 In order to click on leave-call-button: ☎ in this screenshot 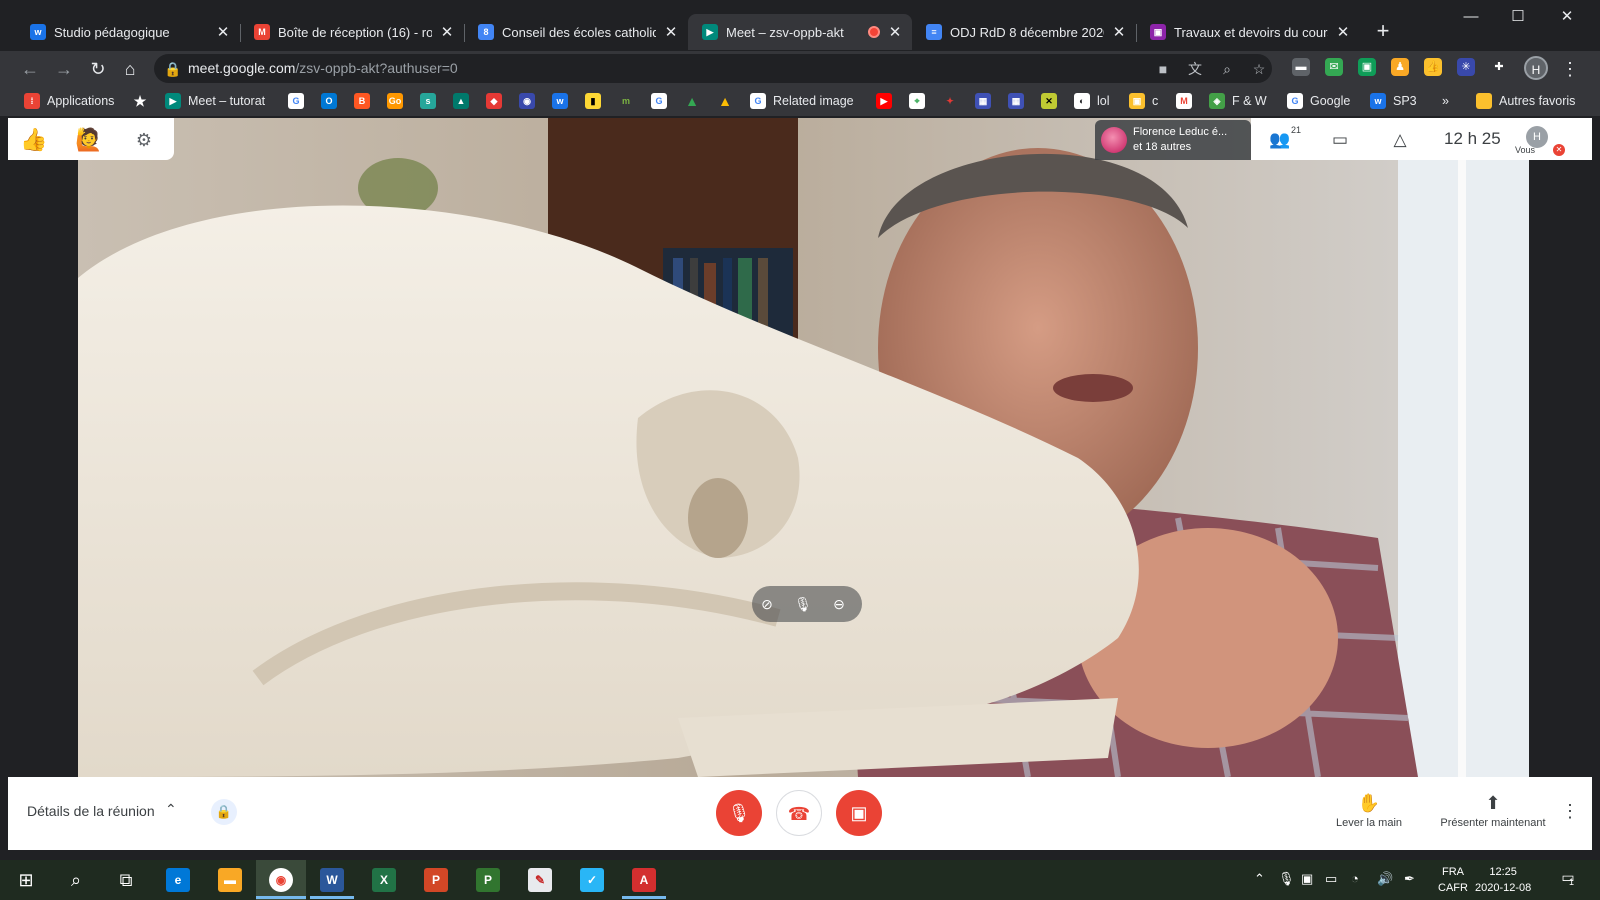, I will do `click(799, 813)`.